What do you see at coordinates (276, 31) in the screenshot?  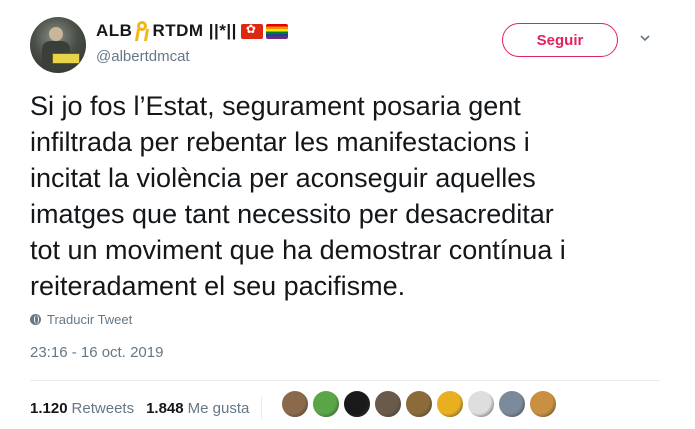 I see `rainbow-flag-icon` at bounding box center [276, 31].